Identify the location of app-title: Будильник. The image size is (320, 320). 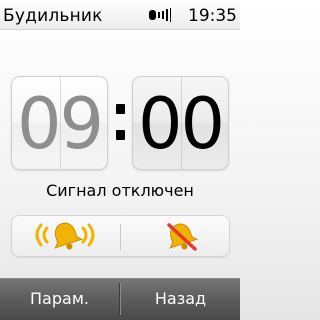
(53, 16).